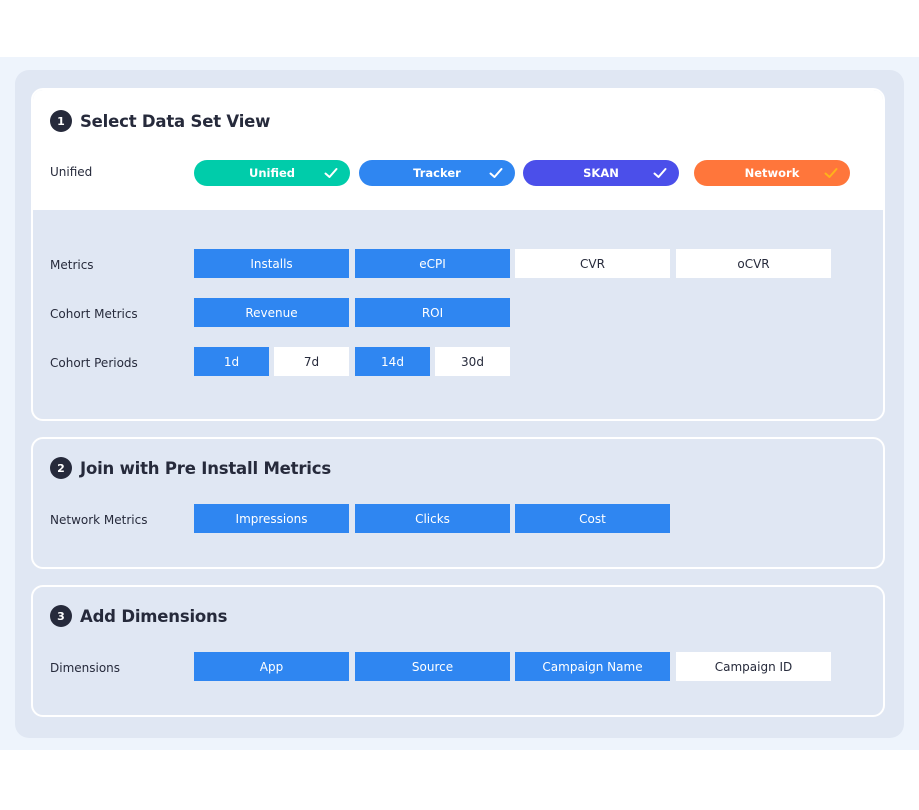 The width and height of the screenshot is (919, 810). I want to click on view-pill-unified: Unified, so click(272, 173).